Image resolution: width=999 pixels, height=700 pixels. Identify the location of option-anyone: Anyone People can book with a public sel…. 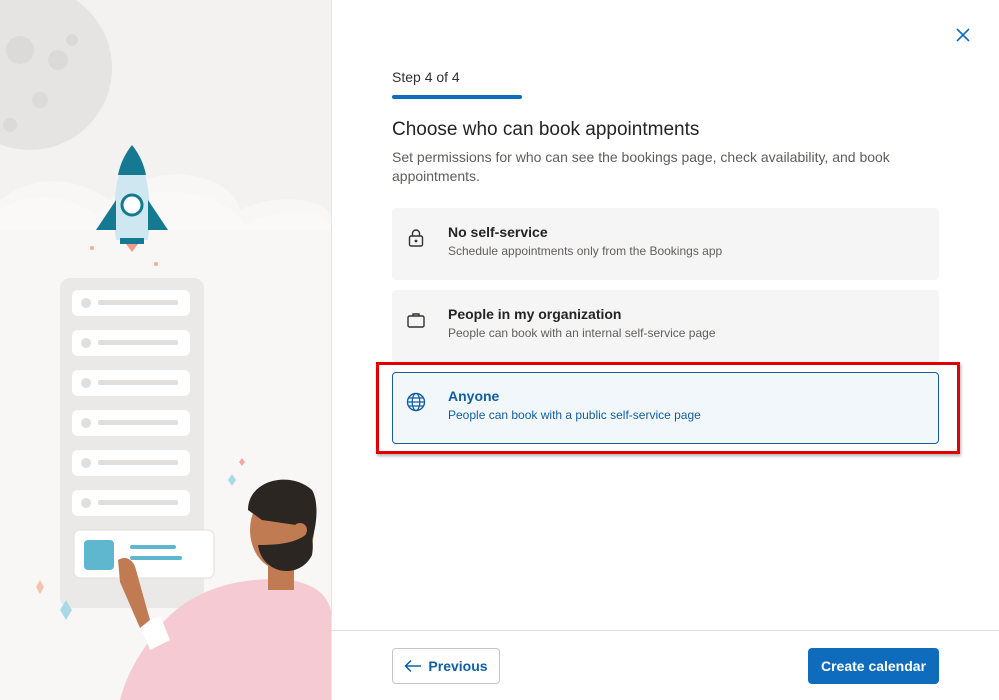
(665, 408).